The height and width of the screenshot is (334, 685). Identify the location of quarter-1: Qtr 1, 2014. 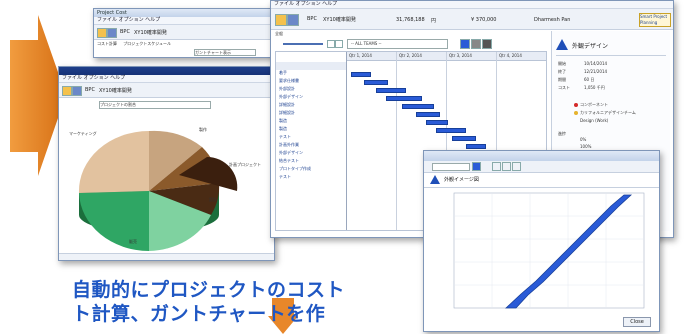
(360, 55).